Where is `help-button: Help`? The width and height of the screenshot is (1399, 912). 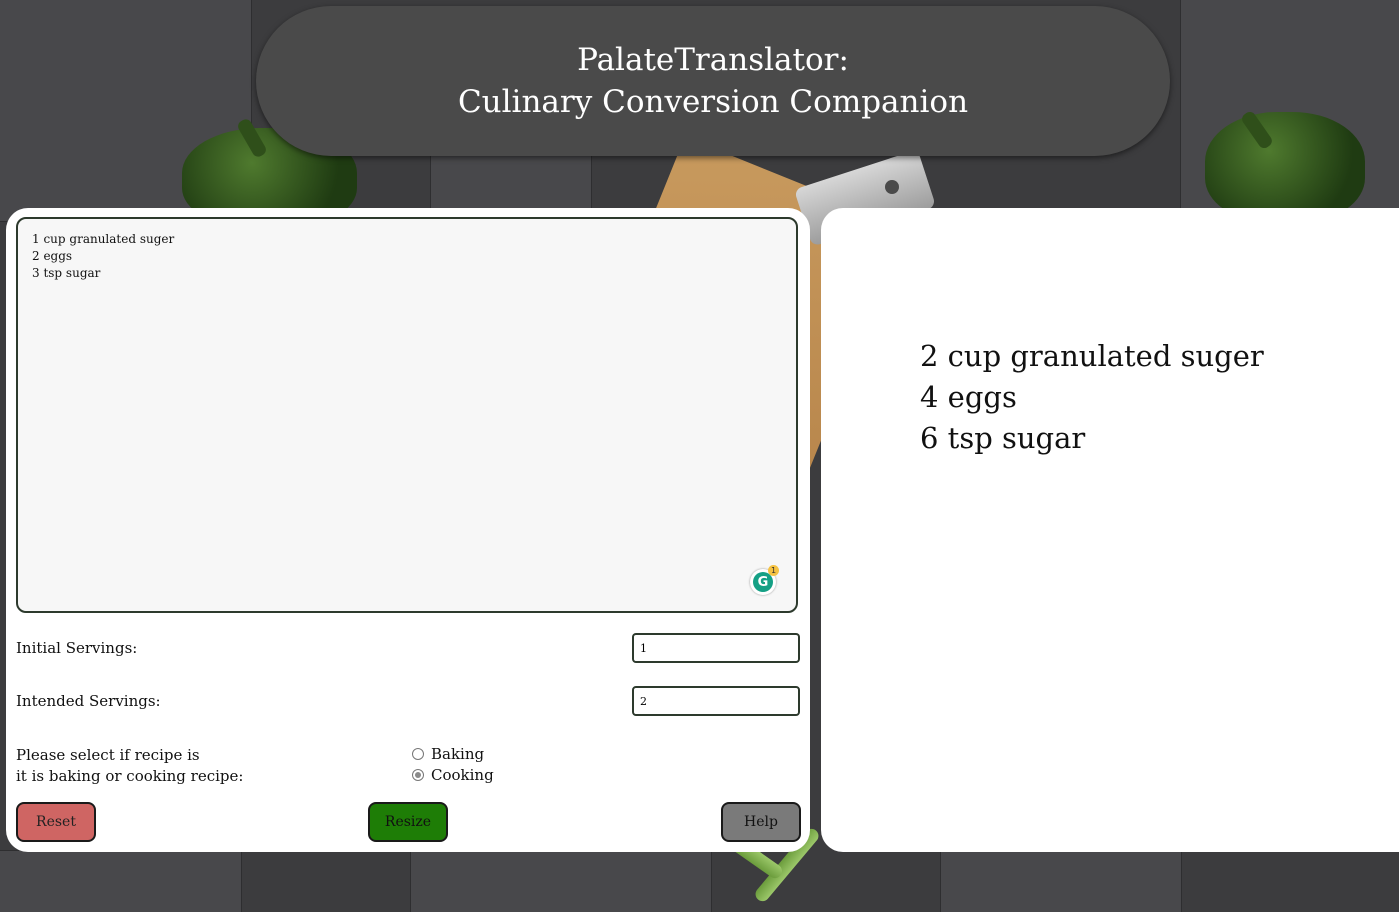
help-button: Help is located at coordinates (761, 822).